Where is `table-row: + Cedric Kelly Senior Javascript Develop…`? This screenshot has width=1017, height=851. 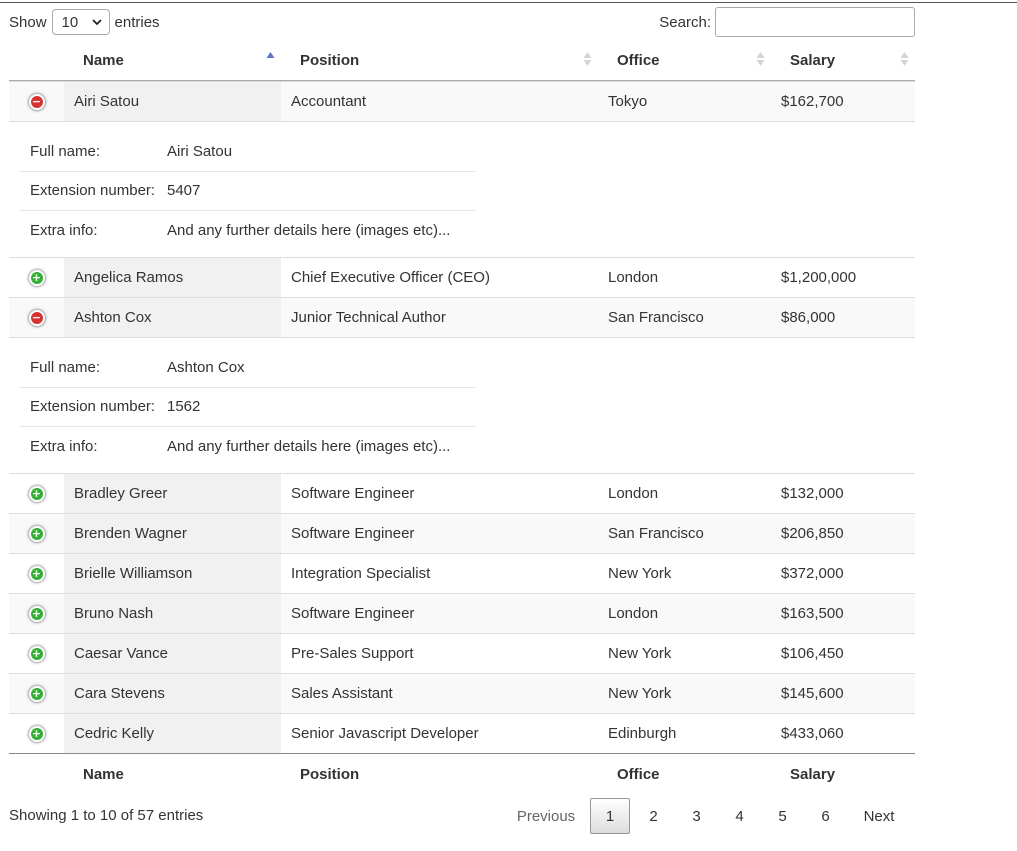
table-row: + Cedric Kelly Senior Javascript Develop… is located at coordinates (462, 733).